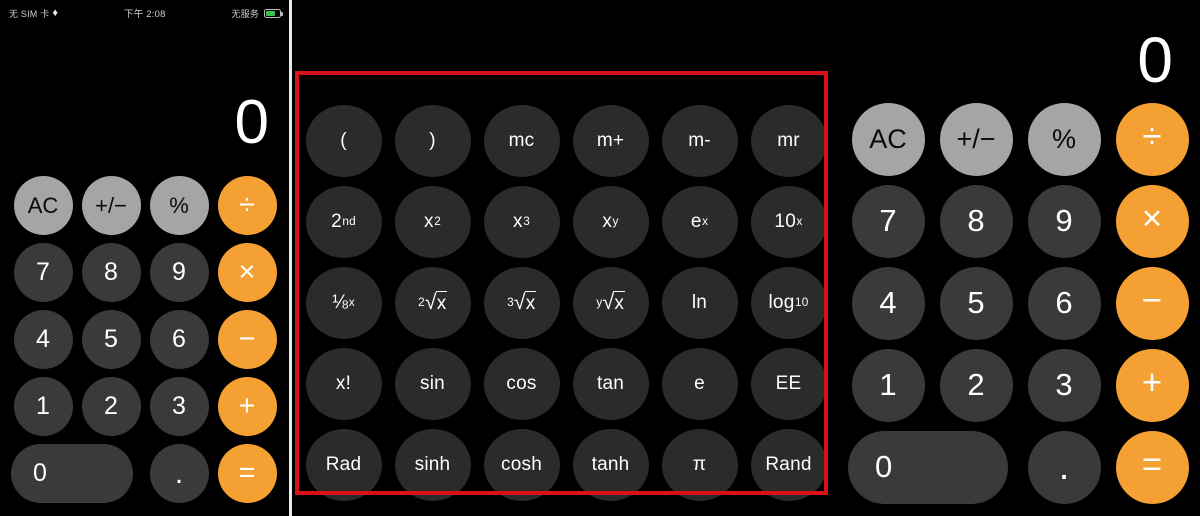  I want to click on key-equals-right: =, so click(1152, 467).